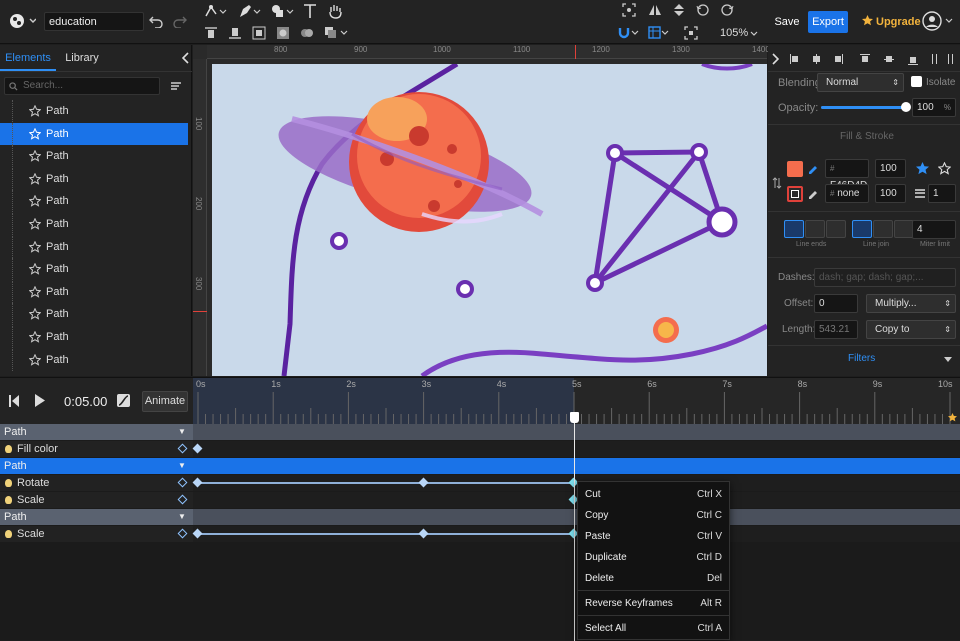 The height and width of the screenshot is (641, 960). Describe the element at coordinates (235, 33) in the screenshot. I see `align-bottom-icon` at that location.